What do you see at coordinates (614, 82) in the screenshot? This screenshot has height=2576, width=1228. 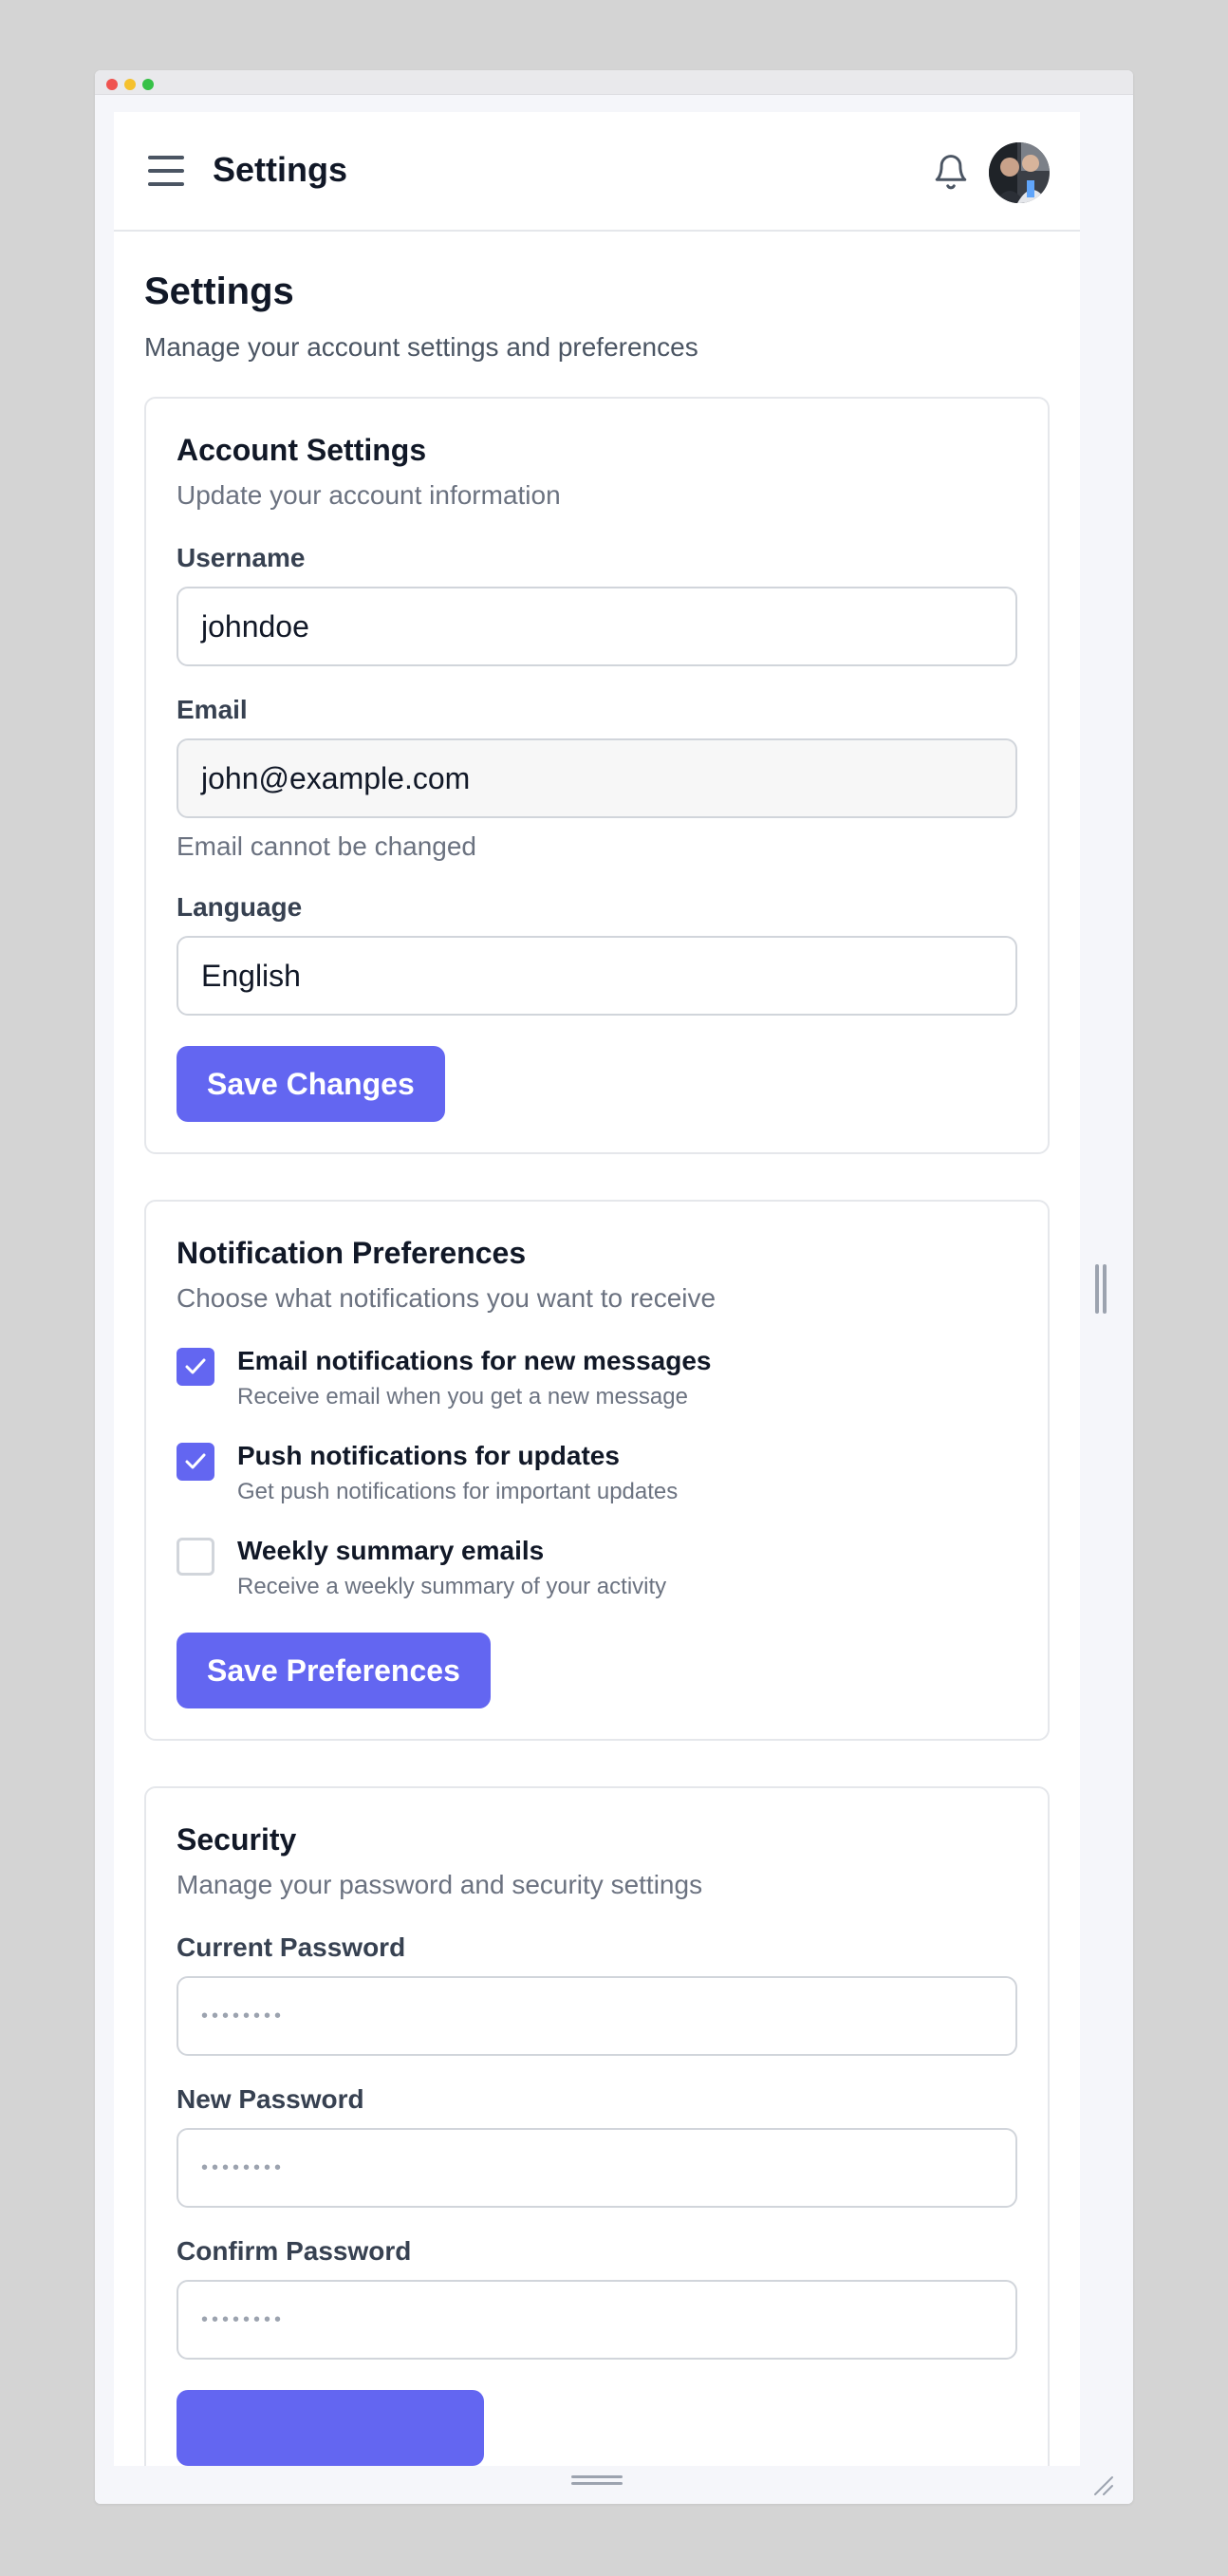 I see `window-chrome-bar` at bounding box center [614, 82].